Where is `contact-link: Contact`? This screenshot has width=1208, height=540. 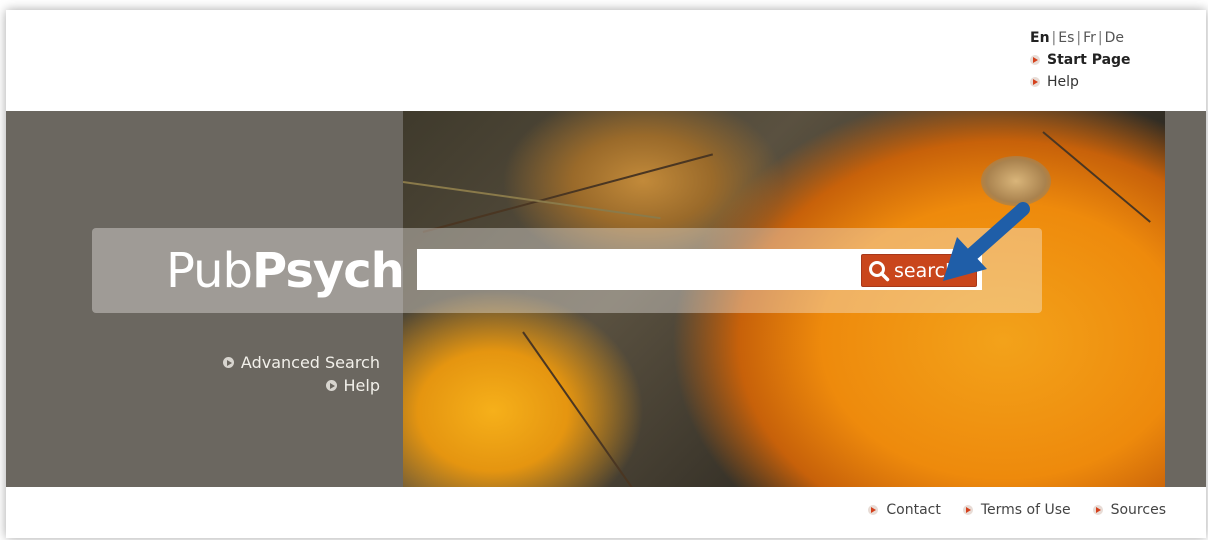 contact-link: Contact is located at coordinates (904, 510).